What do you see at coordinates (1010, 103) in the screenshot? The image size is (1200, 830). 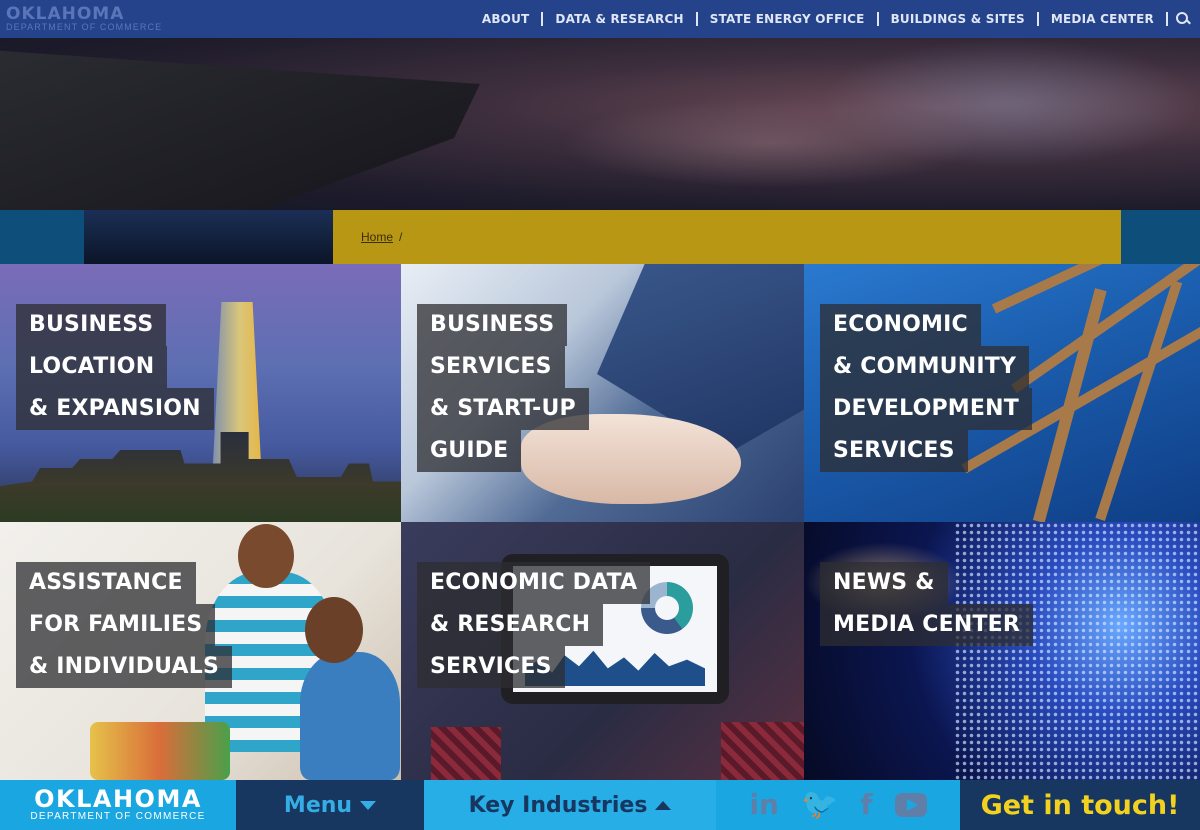 I see `hero-cloud` at bounding box center [1010, 103].